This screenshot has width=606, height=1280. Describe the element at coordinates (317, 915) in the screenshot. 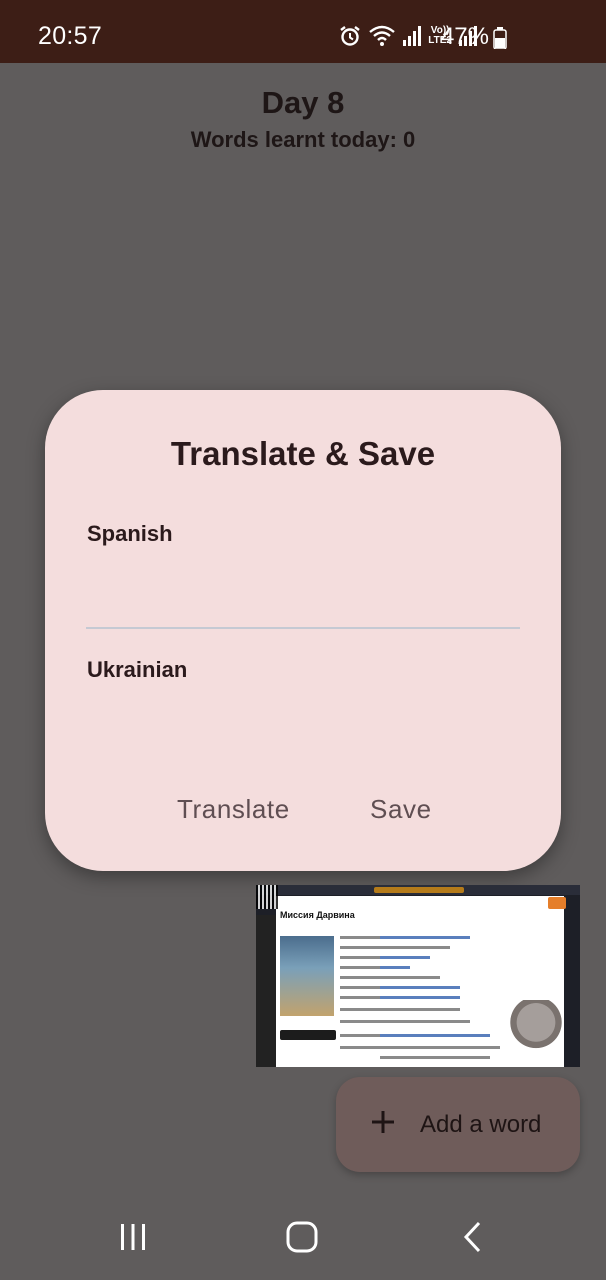

I see `thumbnail-page-title: Миссия Дарвина` at that location.